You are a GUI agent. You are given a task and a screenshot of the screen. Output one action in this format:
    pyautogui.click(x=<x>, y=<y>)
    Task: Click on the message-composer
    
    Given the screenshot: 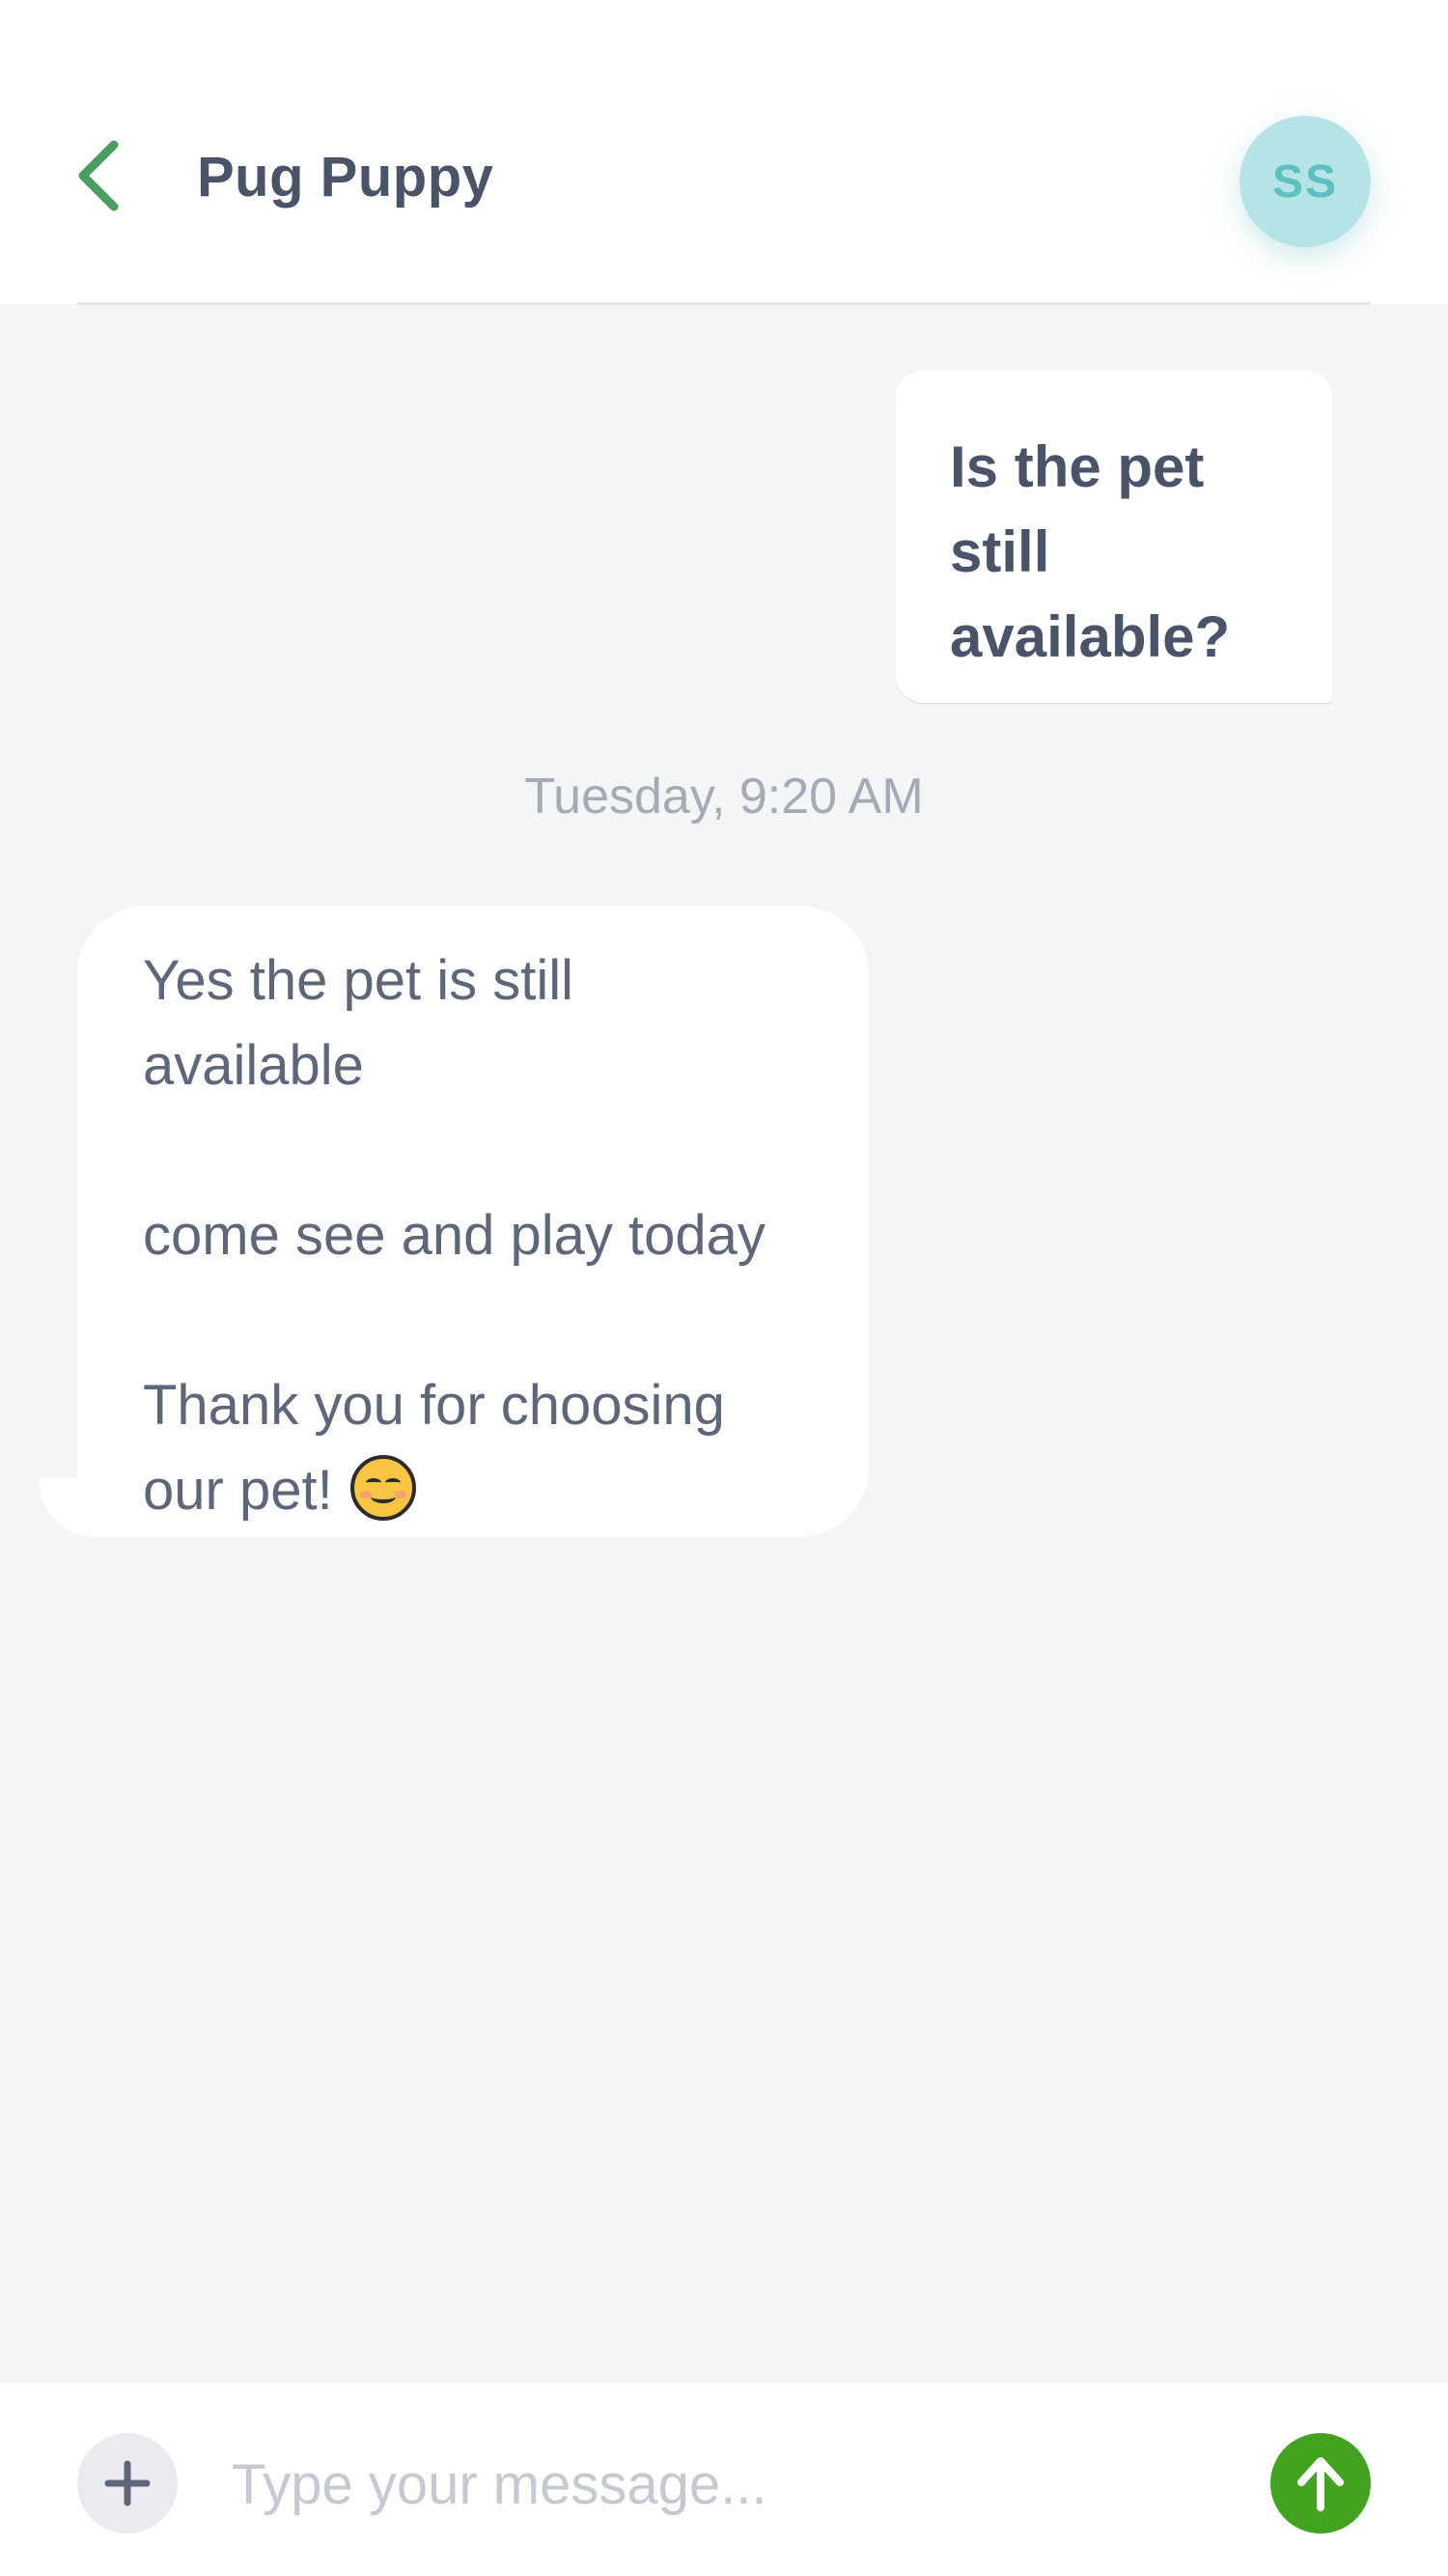 What is the action you would take?
    pyautogui.click(x=724, y=2480)
    